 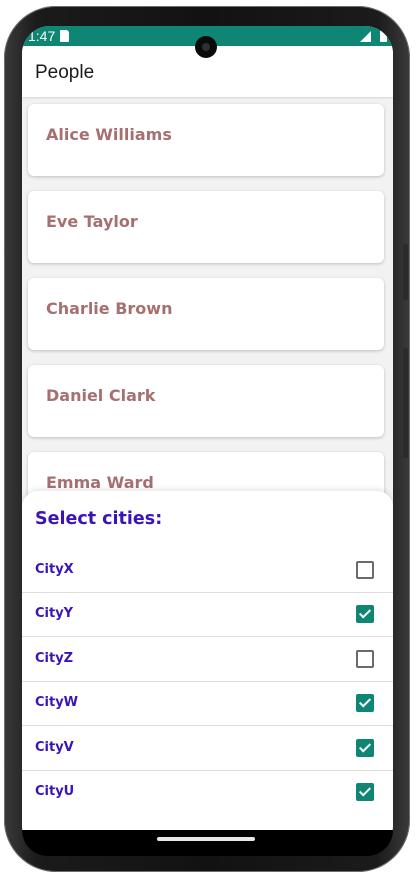 What do you see at coordinates (206, 401) in the screenshot?
I see `person-card: Daniel Clark` at bounding box center [206, 401].